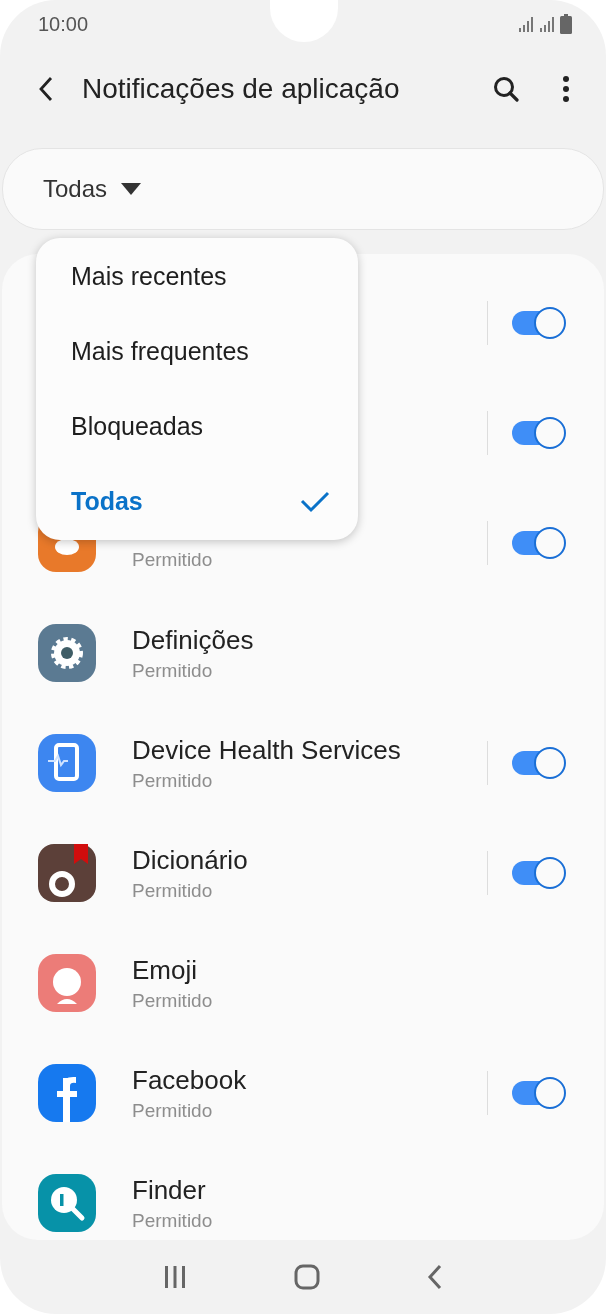  I want to click on menu-item: Mais recentes, so click(197, 276).